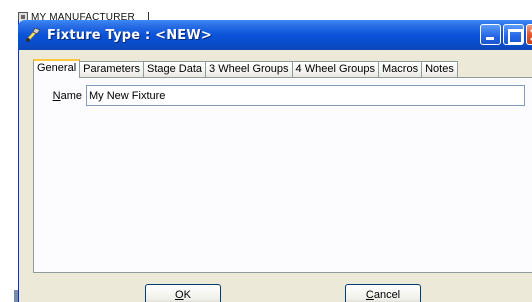 The width and height of the screenshot is (532, 302). What do you see at coordinates (175, 69) in the screenshot?
I see `tab-stage-data: Stage Data` at bounding box center [175, 69].